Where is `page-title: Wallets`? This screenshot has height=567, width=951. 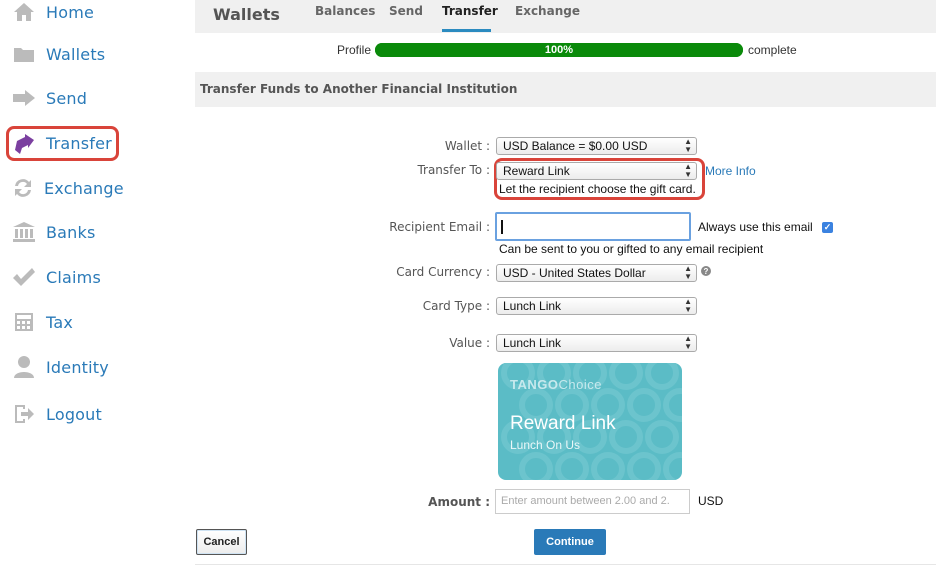 page-title: Wallets is located at coordinates (246, 14).